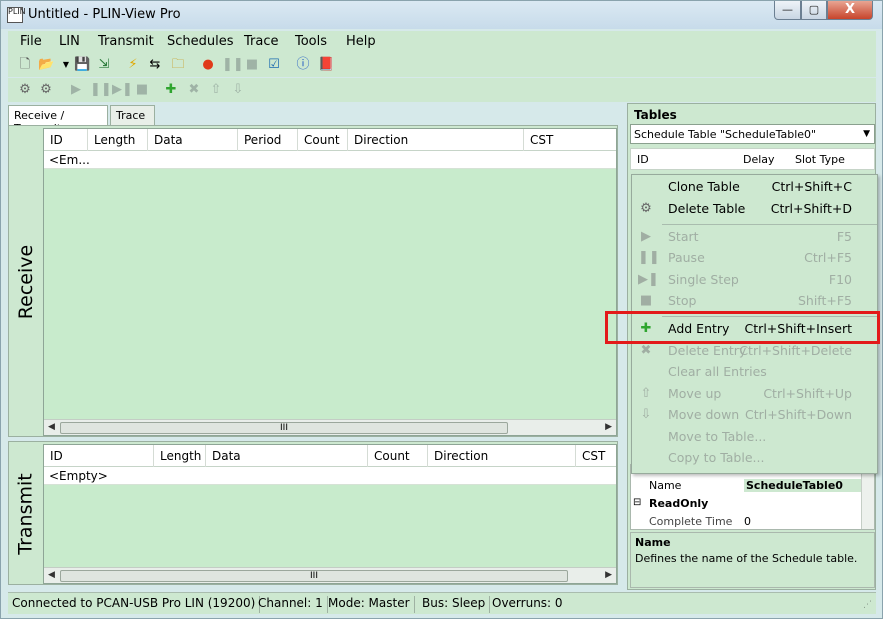 This screenshot has width=883, height=619. Describe the element at coordinates (752, 134) in the screenshot. I see `schedule-table-select: Schedule Table "ScheduleTable0" ▼` at that location.